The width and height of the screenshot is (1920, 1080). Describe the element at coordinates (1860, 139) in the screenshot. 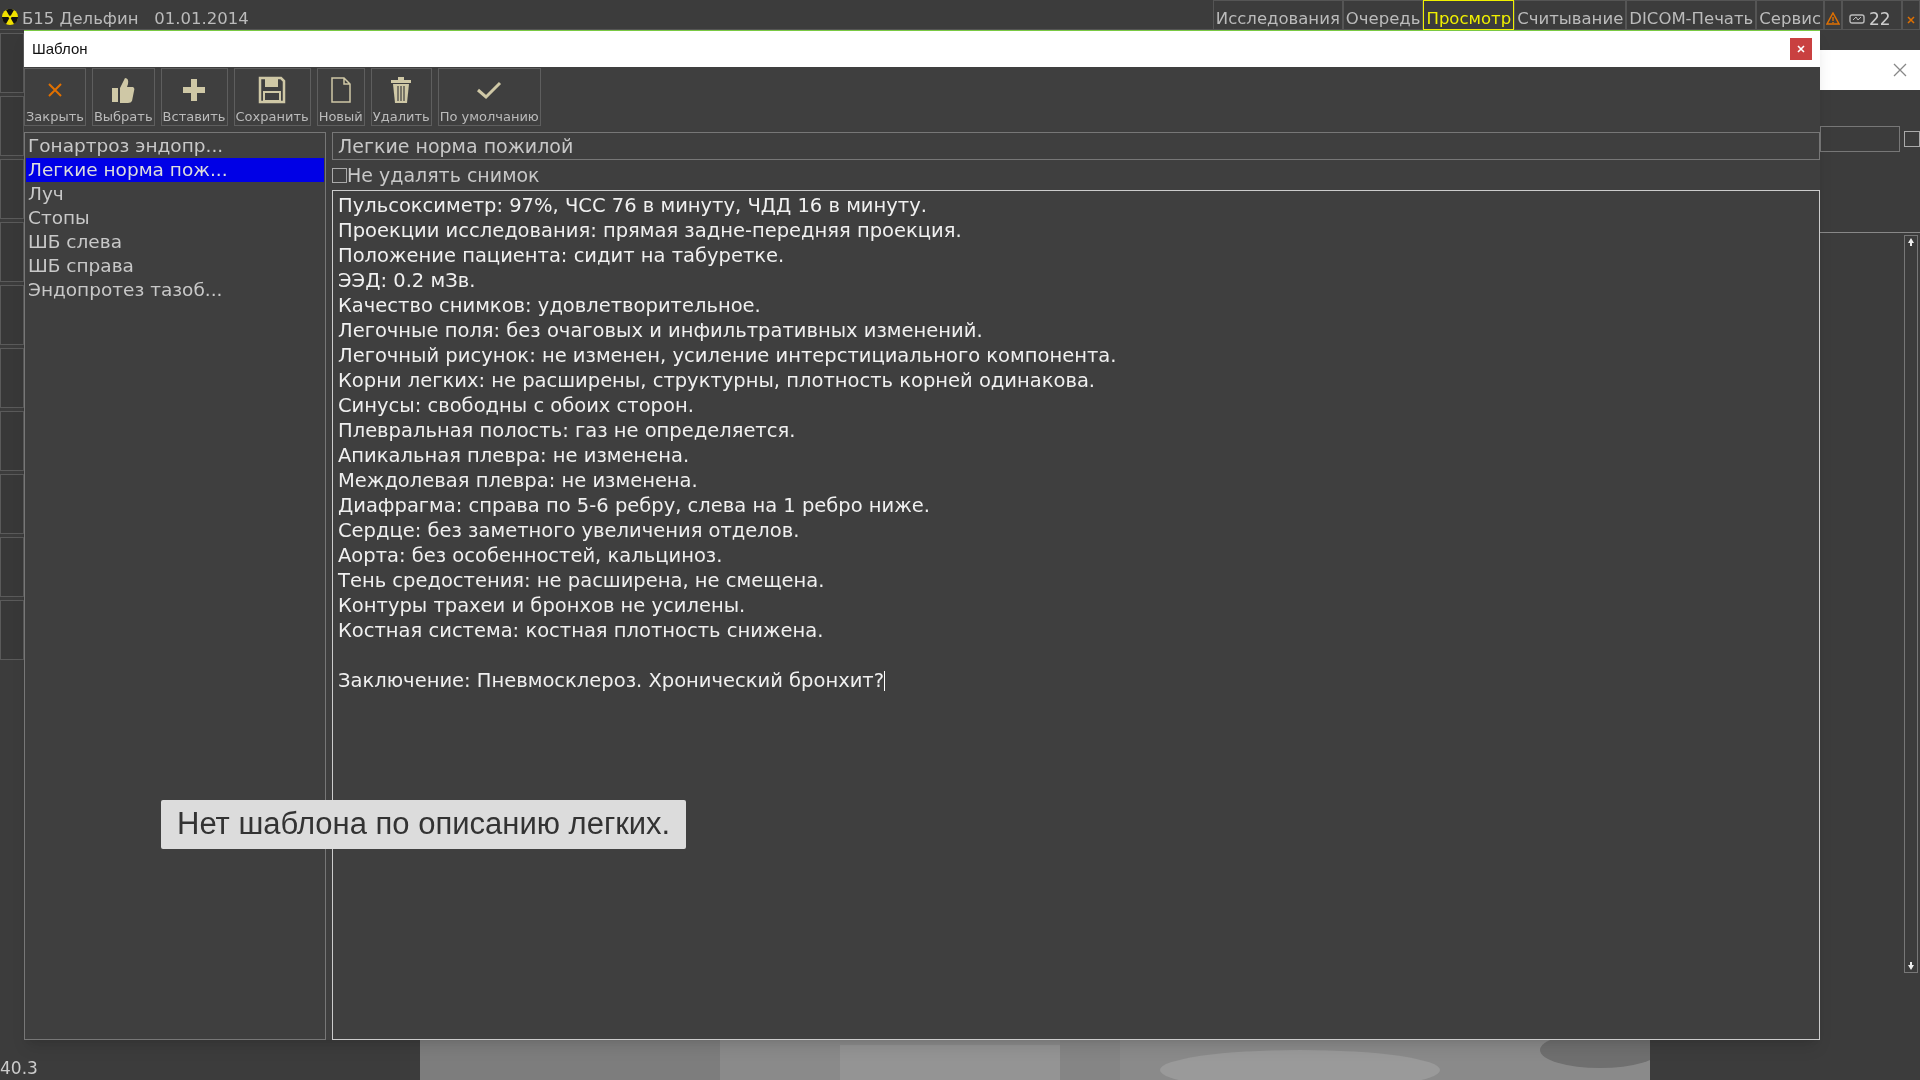

I see `text-field` at that location.